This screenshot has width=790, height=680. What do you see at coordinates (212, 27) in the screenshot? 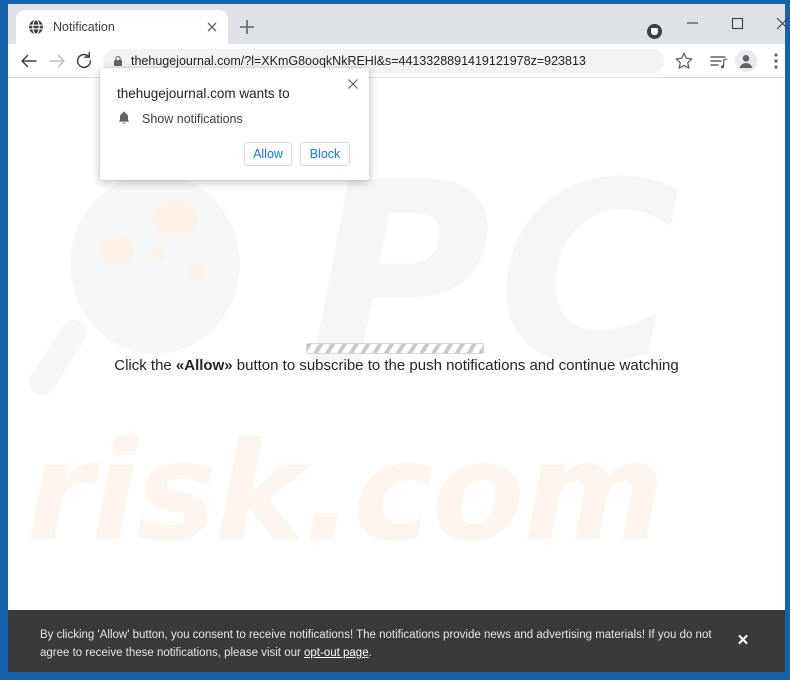
I see `close-icon` at bounding box center [212, 27].